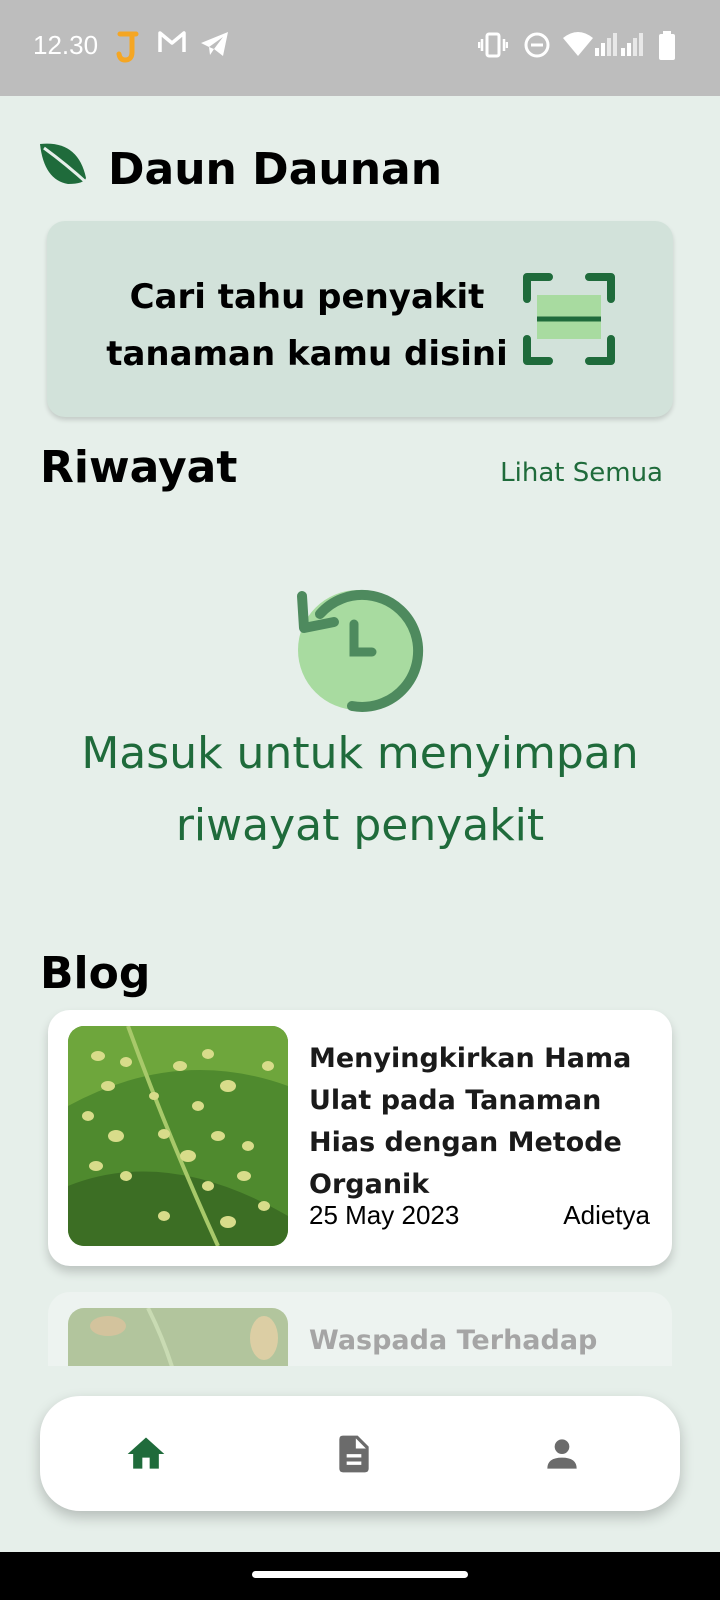 This screenshot has width=720, height=1600. Describe the element at coordinates (384, 1215) in the screenshot. I see `blog-date: 25 May 2023` at that location.